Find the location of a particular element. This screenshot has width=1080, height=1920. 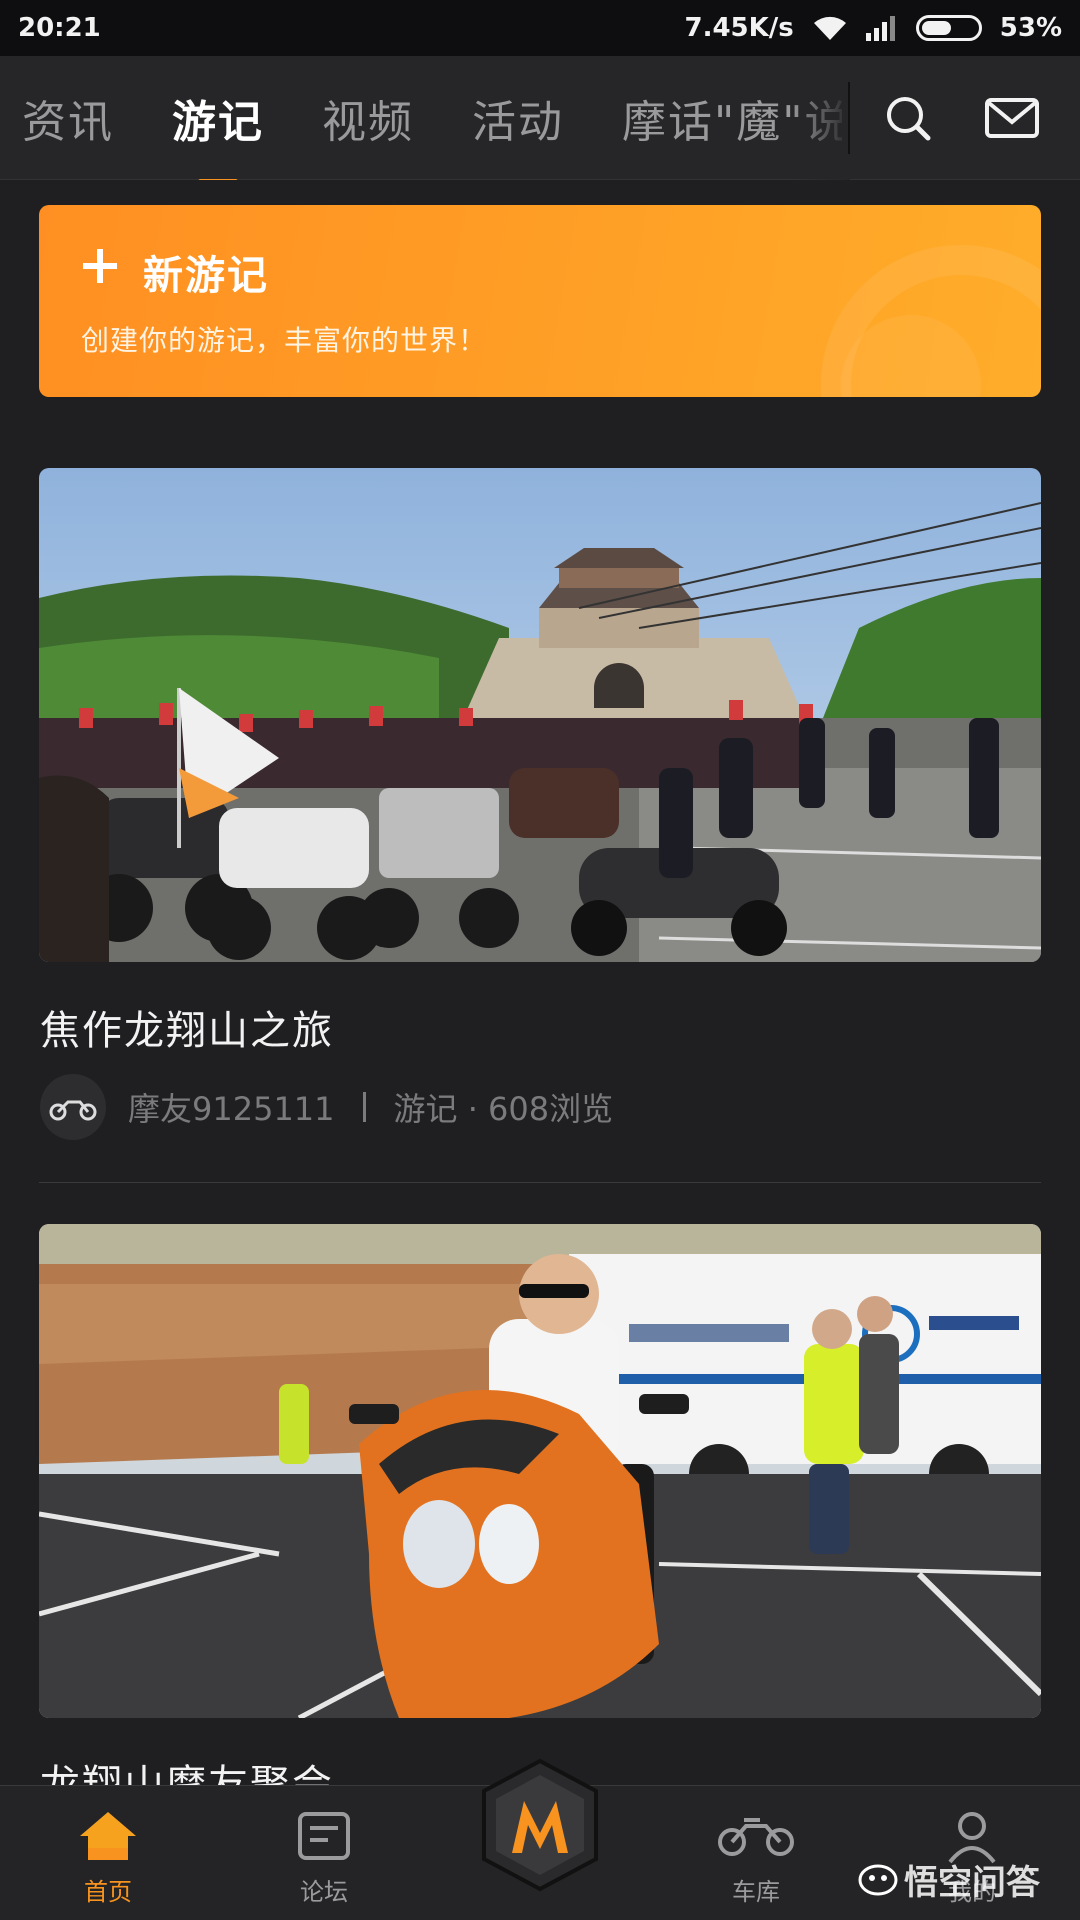

post-meta: 摩友9125111 游记 · 608浏览 is located at coordinates (326, 1107).